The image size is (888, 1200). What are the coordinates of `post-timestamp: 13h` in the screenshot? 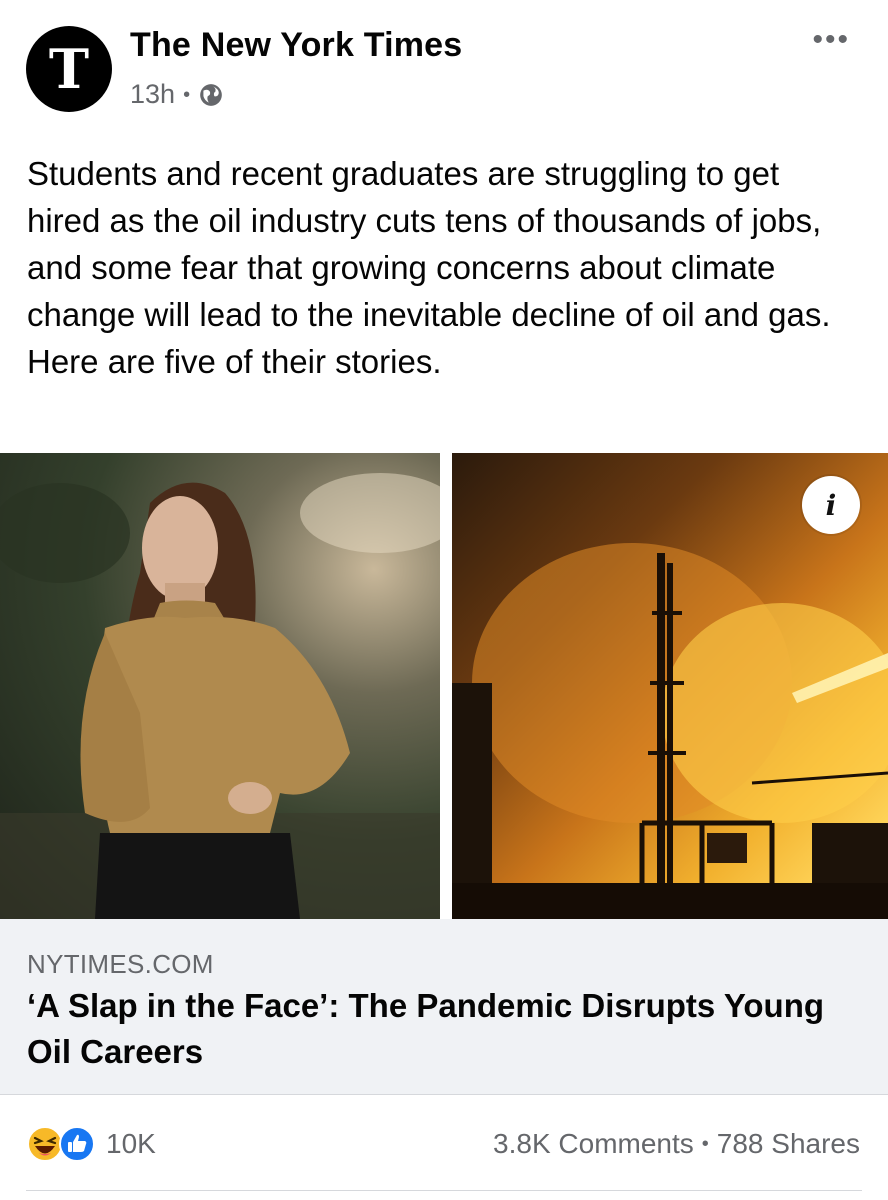 It's located at (152, 94).